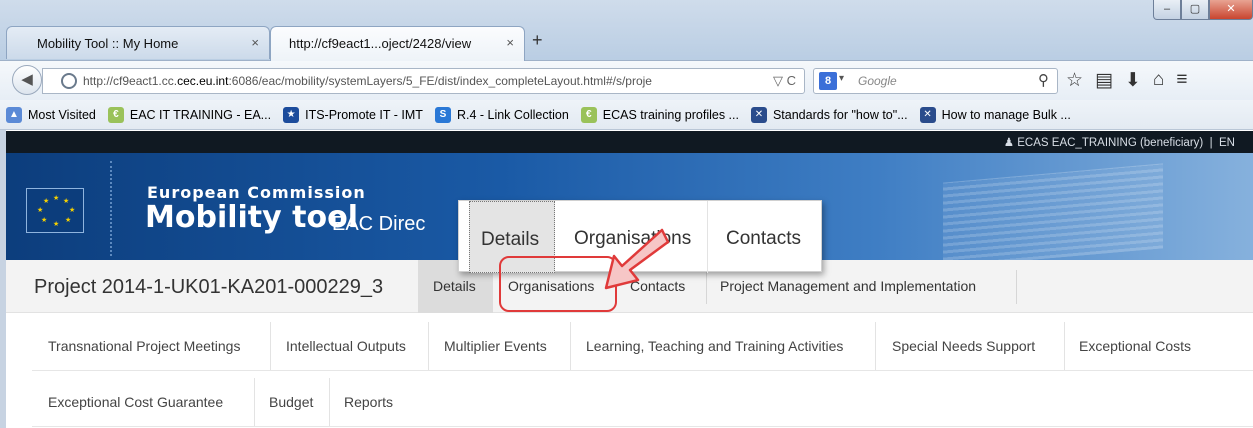 The image size is (1253, 428). What do you see at coordinates (144, 346) in the screenshot?
I see `menu-transnational-meetings: Transnational Project Meetings` at bounding box center [144, 346].